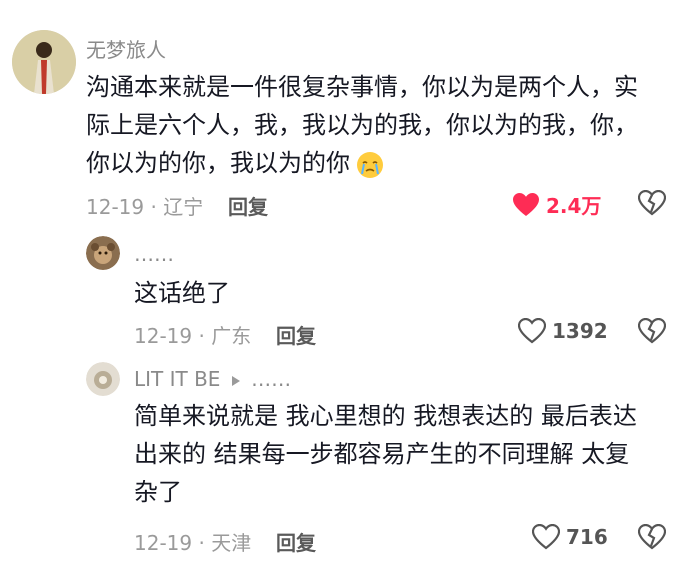 This screenshot has height=568, width=690. Describe the element at coordinates (182, 293) in the screenshot. I see `comment-text: 这话绝了` at that location.